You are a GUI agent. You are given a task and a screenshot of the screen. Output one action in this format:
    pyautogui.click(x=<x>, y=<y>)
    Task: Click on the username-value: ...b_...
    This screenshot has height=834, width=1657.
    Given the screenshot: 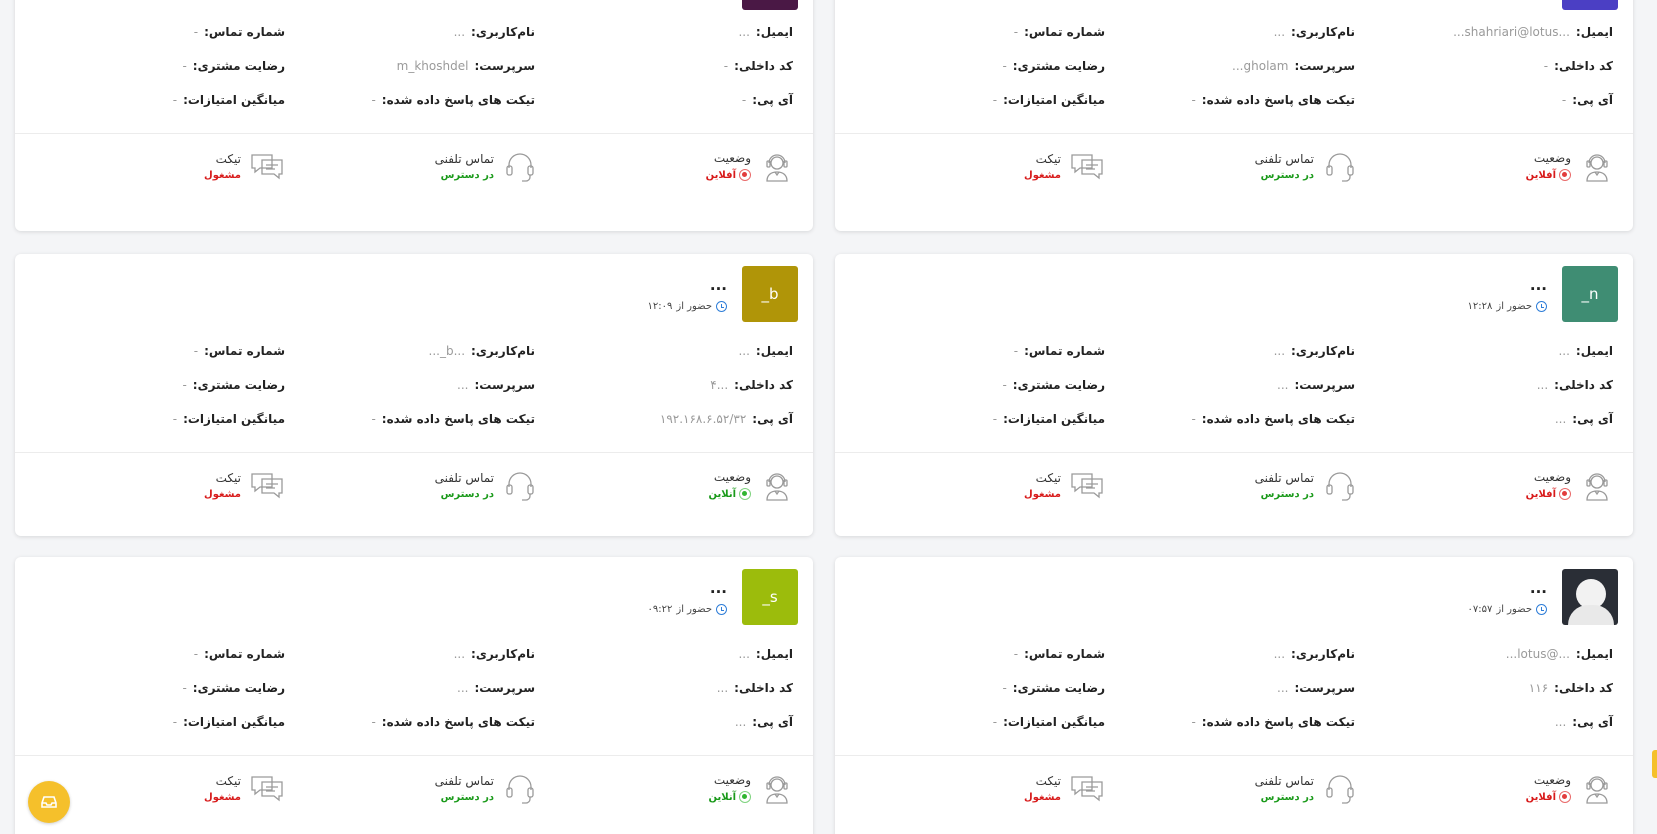 What is the action you would take?
    pyautogui.click(x=447, y=351)
    